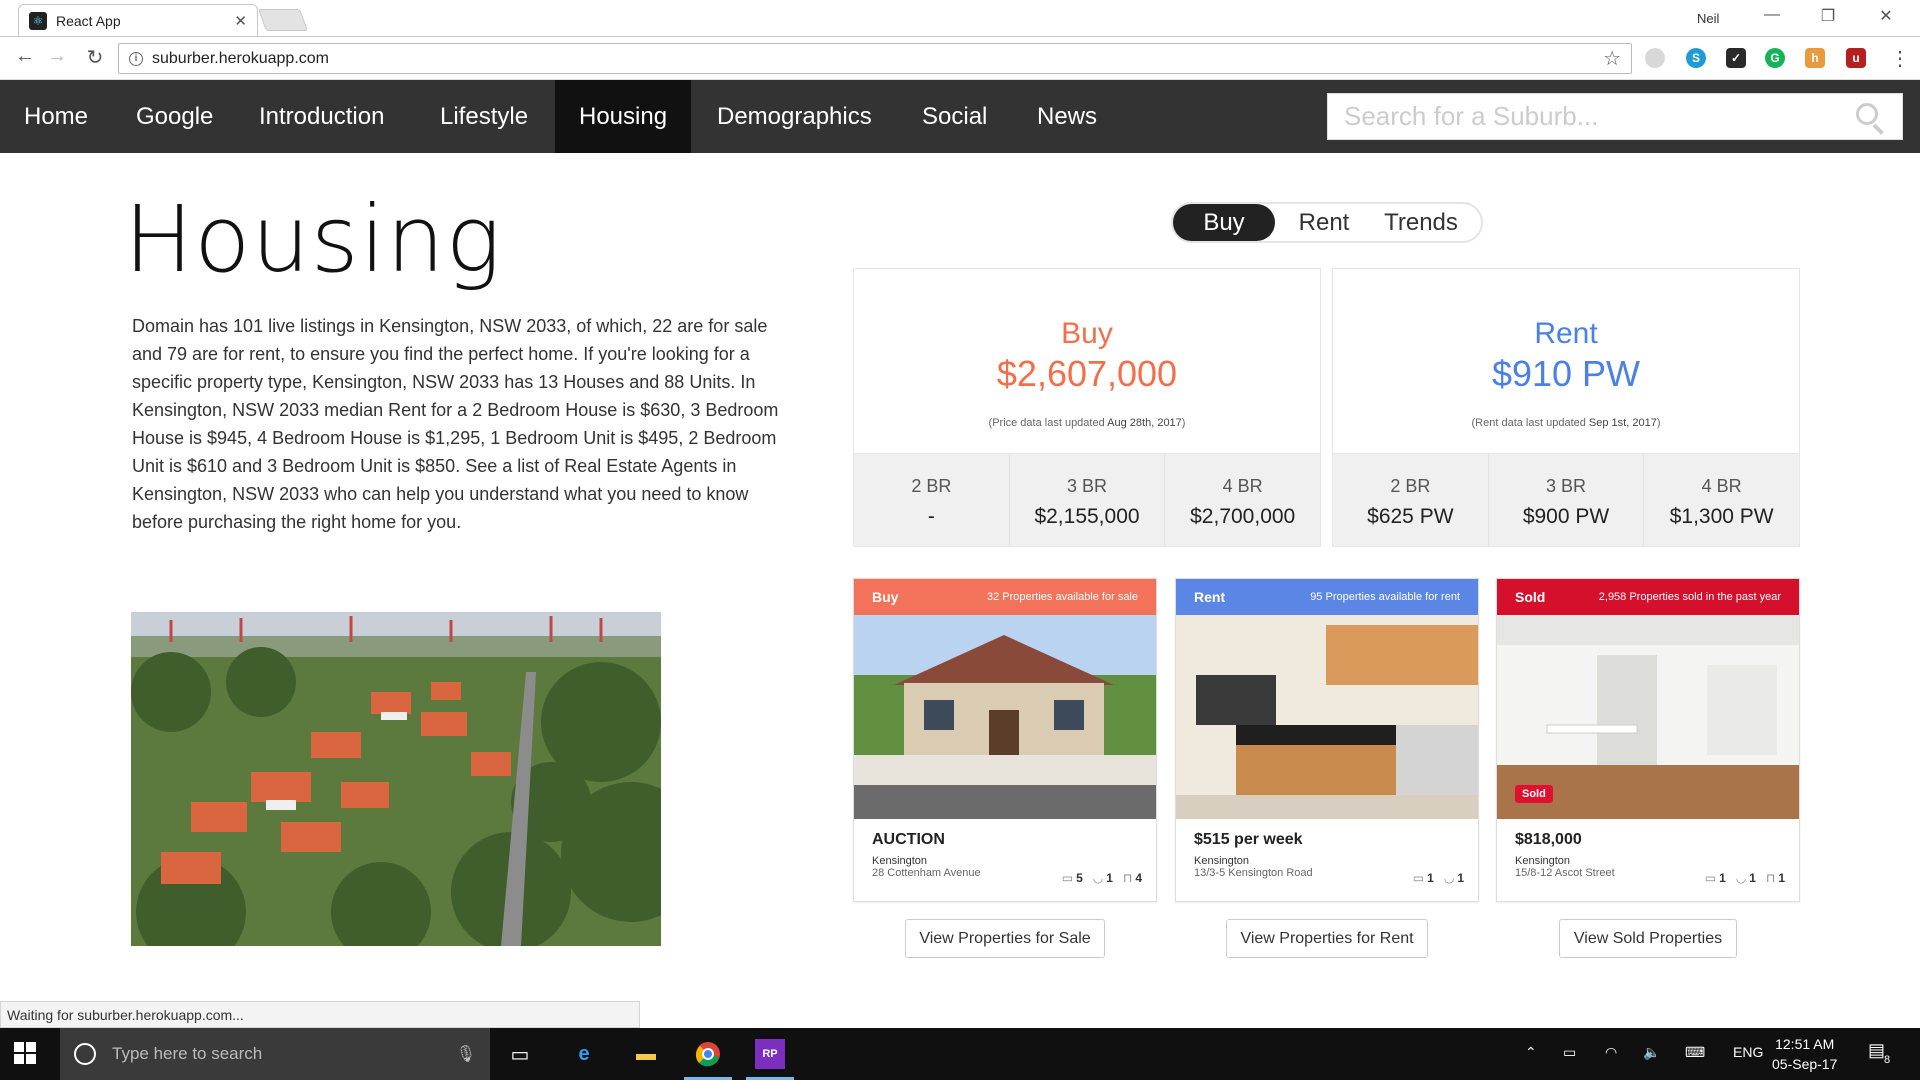 Image resolution: width=1920 pixels, height=1080 pixels. I want to click on chrome-icon, so click(708, 1054).